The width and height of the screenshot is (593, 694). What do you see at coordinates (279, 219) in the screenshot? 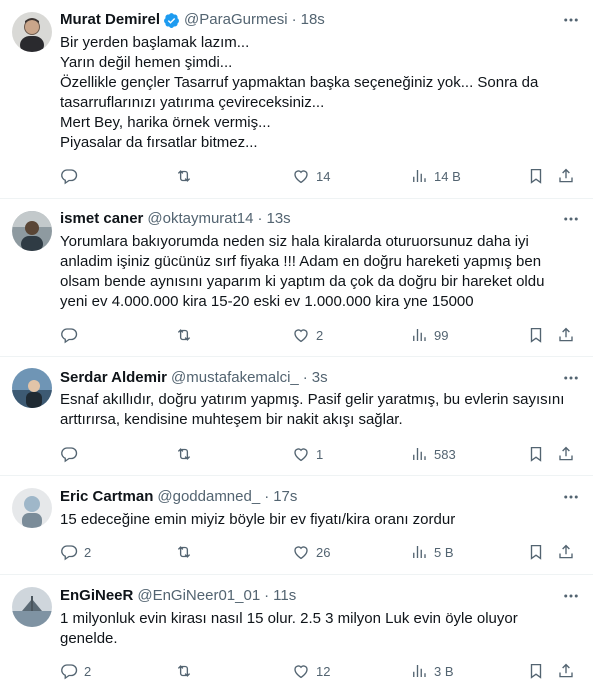
I see `timestamp: 13s` at bounding box center [279, 219].